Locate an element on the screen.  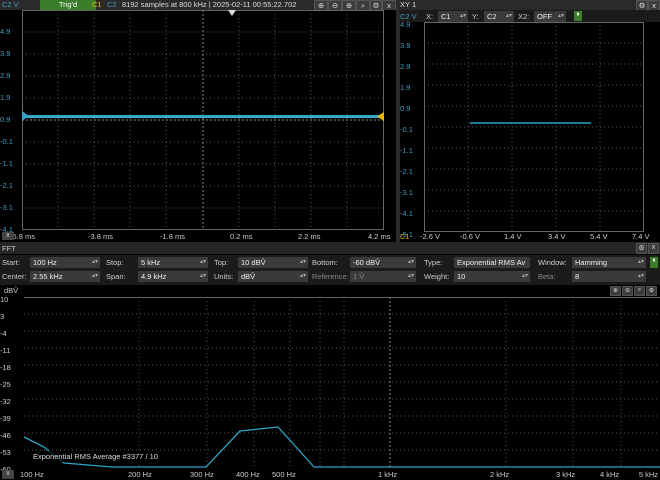
bottom-level-field: -60 dBV̂ ▴▾ is located at coordinates (383, 262).